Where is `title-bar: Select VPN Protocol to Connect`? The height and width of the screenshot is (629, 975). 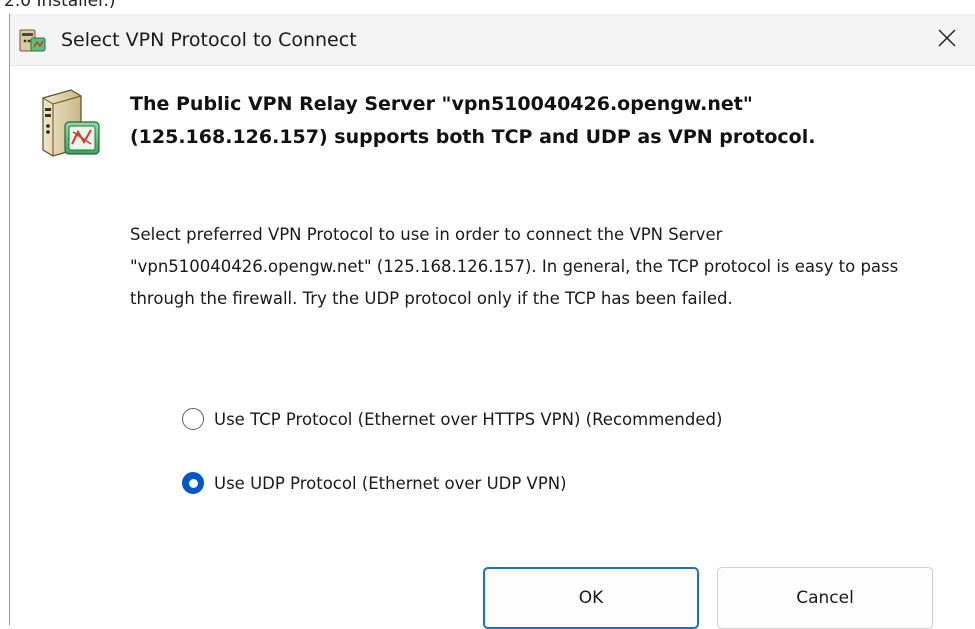
title-bar: Select VPN Protocol to Connect is located at coordinates (492, 40).